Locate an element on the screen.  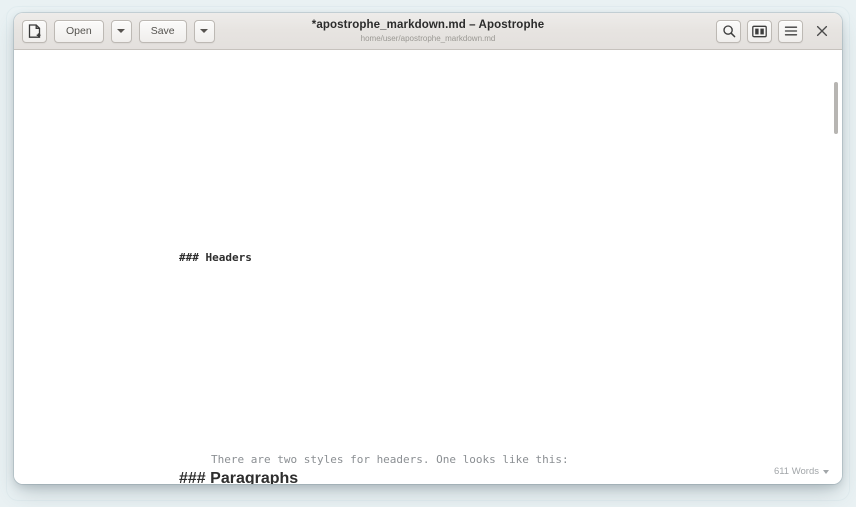
editor-scrollbar is located at coordinates (835, 267).